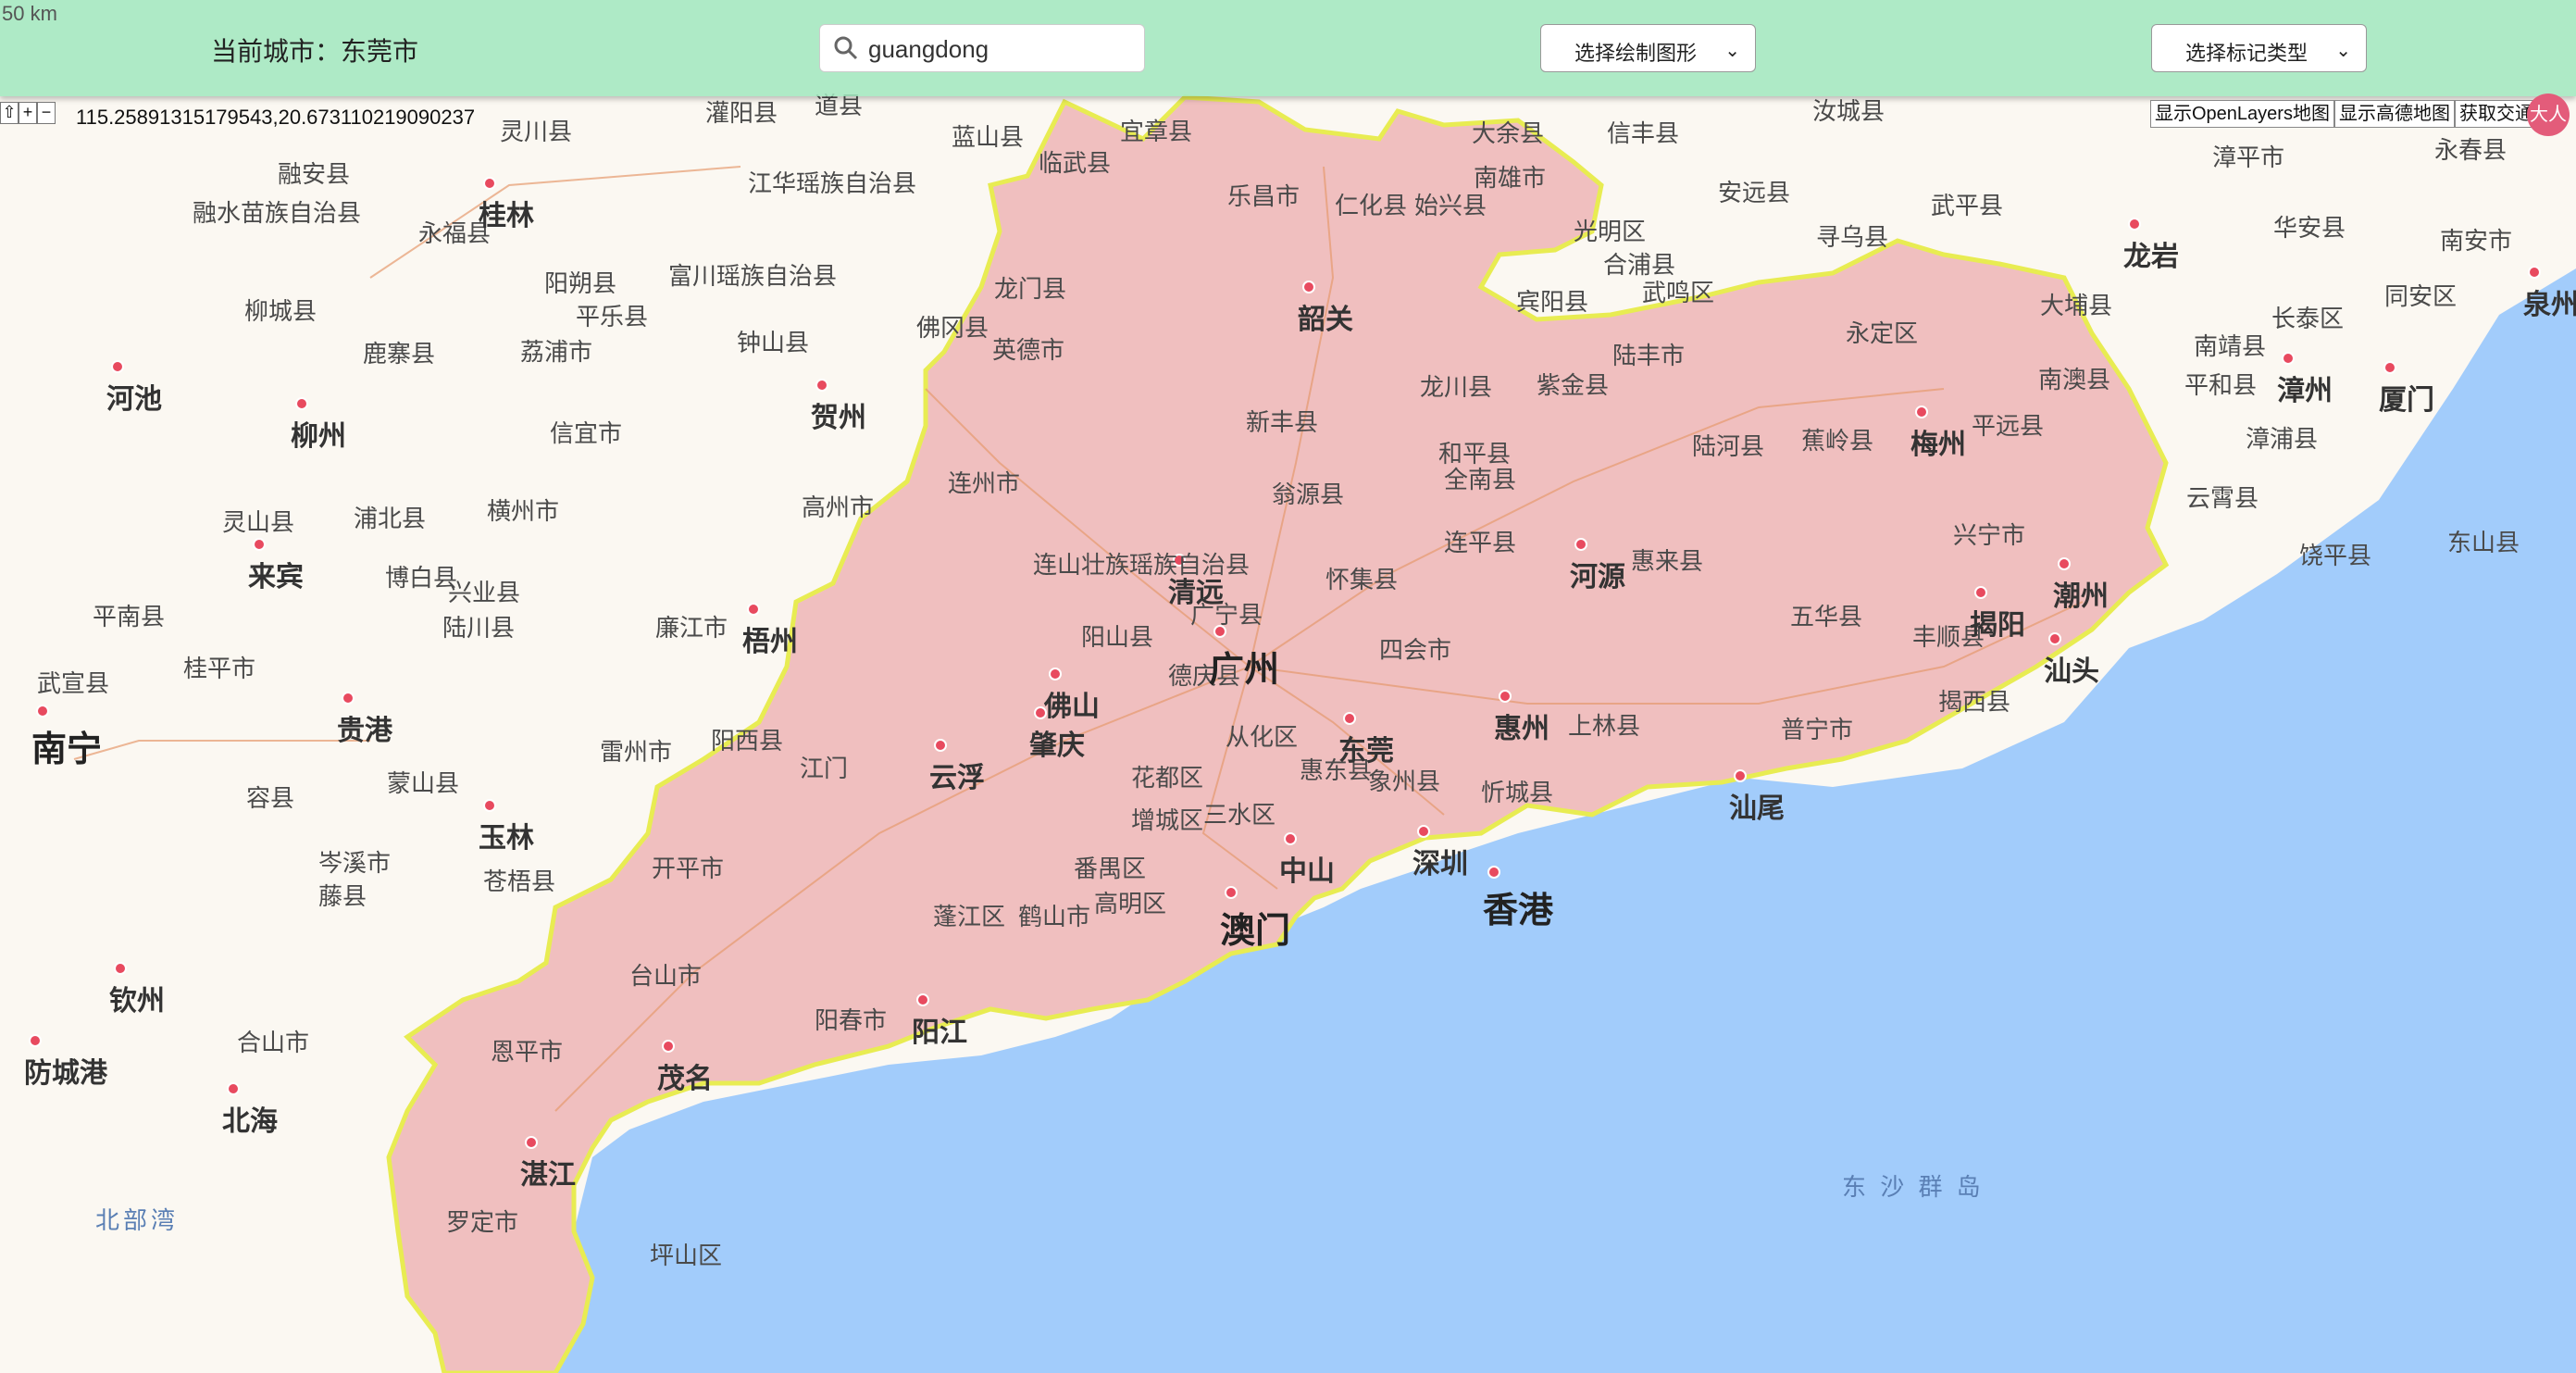 Image resolution: width=2576 pixels, height=1373 pixels. I want to click on county-label: 桂平市, so click(219, 668).